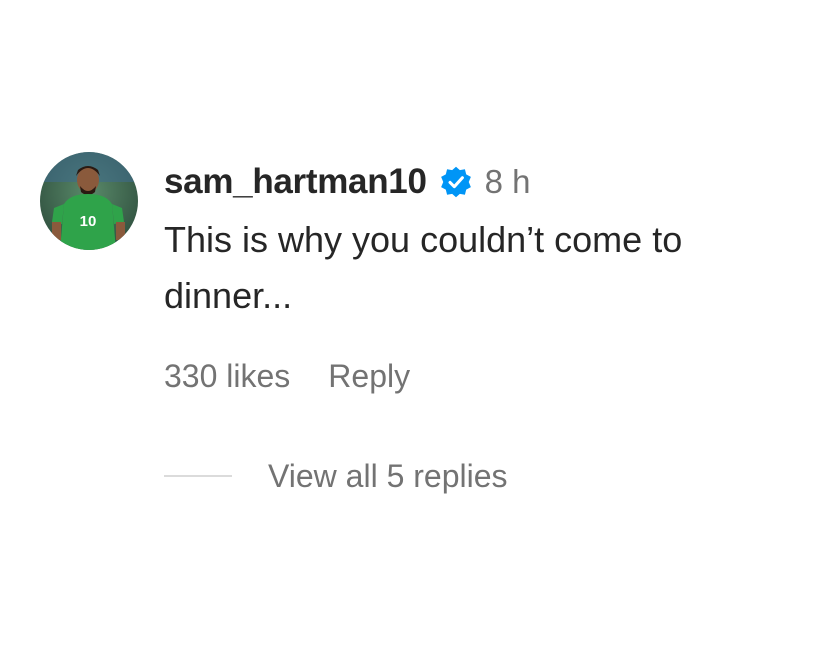 The image size is (840, 672). What do you see at coordinates (489, 376) in the screenshot?
I see `comment-actions: 330 likes Reply` at bounding box center [489, 376].